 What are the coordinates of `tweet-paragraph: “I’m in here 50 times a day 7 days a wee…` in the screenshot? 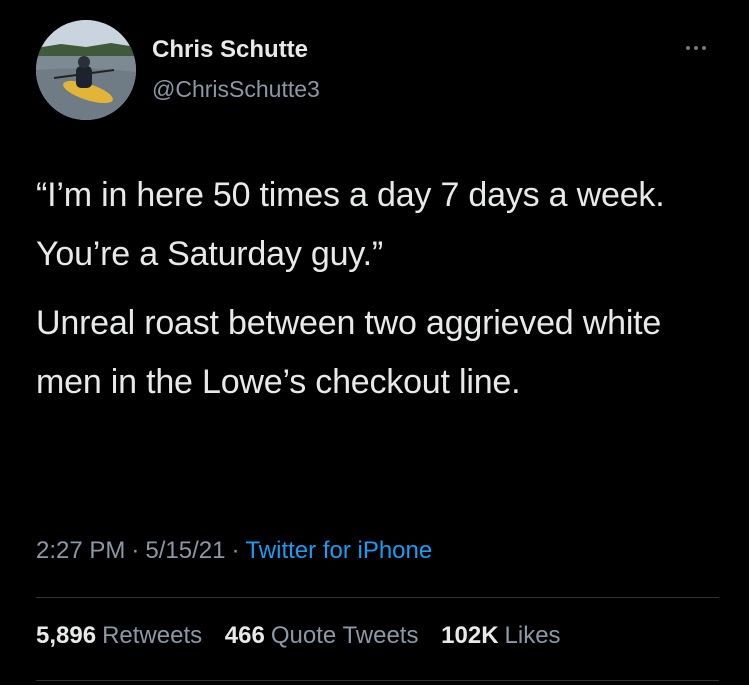 It's located at (350, 224).